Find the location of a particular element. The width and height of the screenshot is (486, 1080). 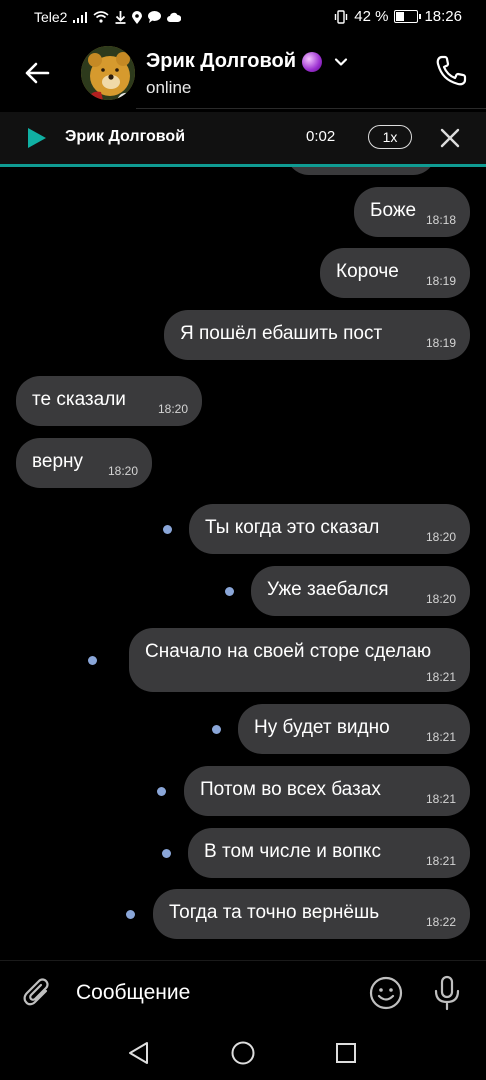

contact-status: online is located at coordinates (169, 87).